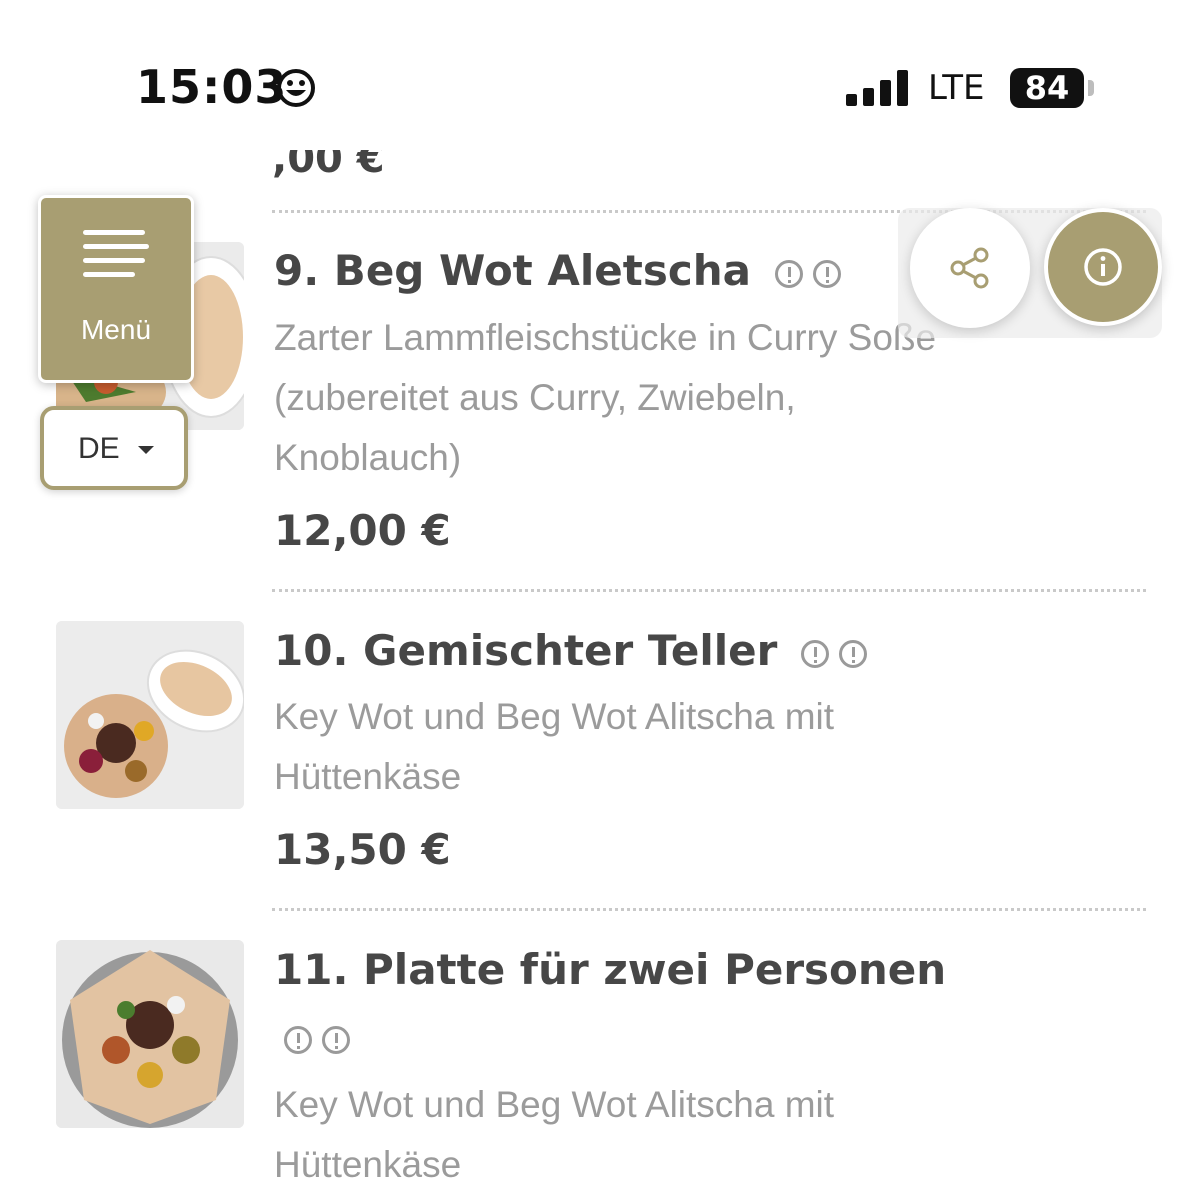 The width and height of the screenshot is (1200, 1200). Describe the element at coordinates (610, 969) in the screenshot. I see `item-title: 11. Platte für zwei Personen` at that location.